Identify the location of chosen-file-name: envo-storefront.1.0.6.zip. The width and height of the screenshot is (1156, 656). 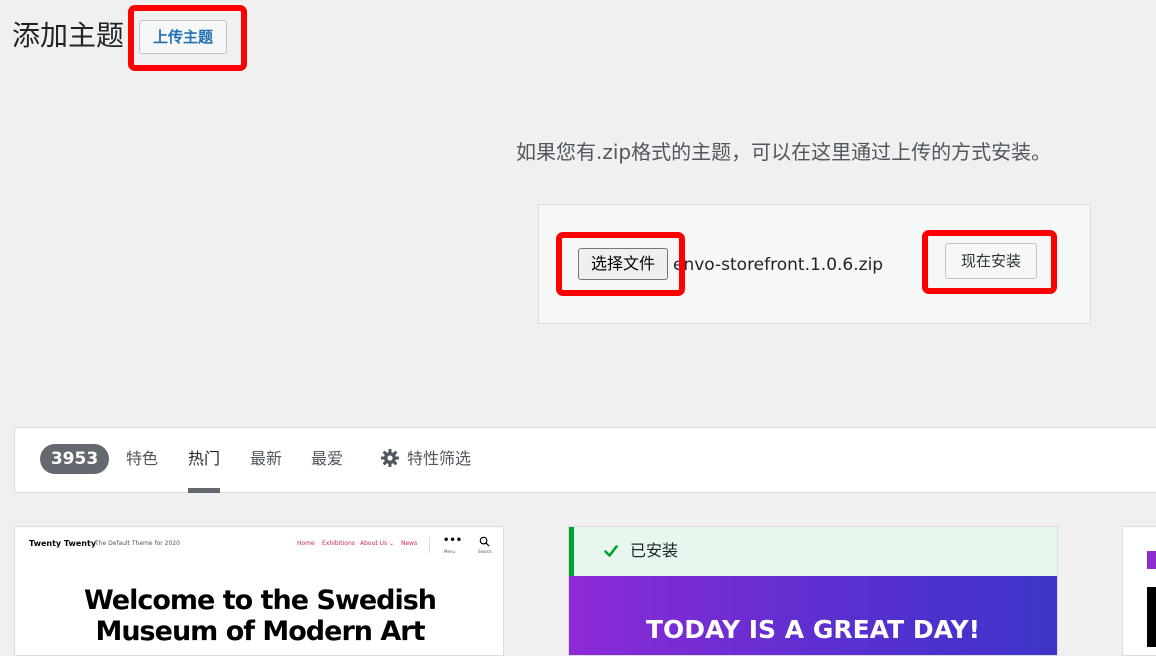
(778, 265).